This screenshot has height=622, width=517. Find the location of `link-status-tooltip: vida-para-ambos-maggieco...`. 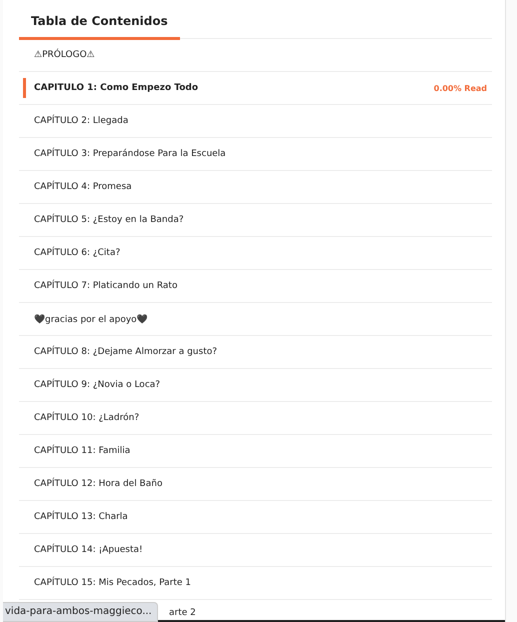

link-status-tooltip: vida-para-ambos-maggieco... is located at coordinates (80, 612).